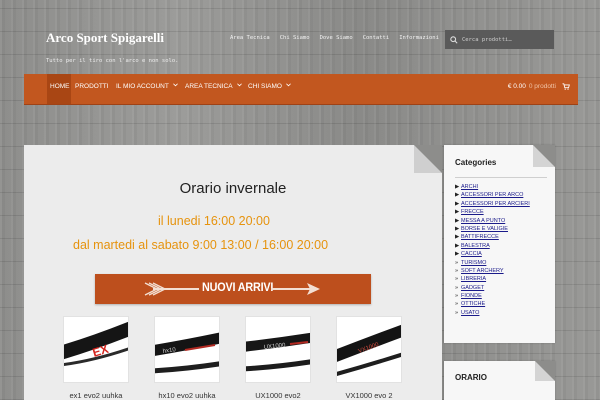 The width and height of the screenshot is (600, 400). What do you see at coordinates (516, 86) in the screenshot?
I see `cart-amount: € 0.00` at bounding box center [516, 86].